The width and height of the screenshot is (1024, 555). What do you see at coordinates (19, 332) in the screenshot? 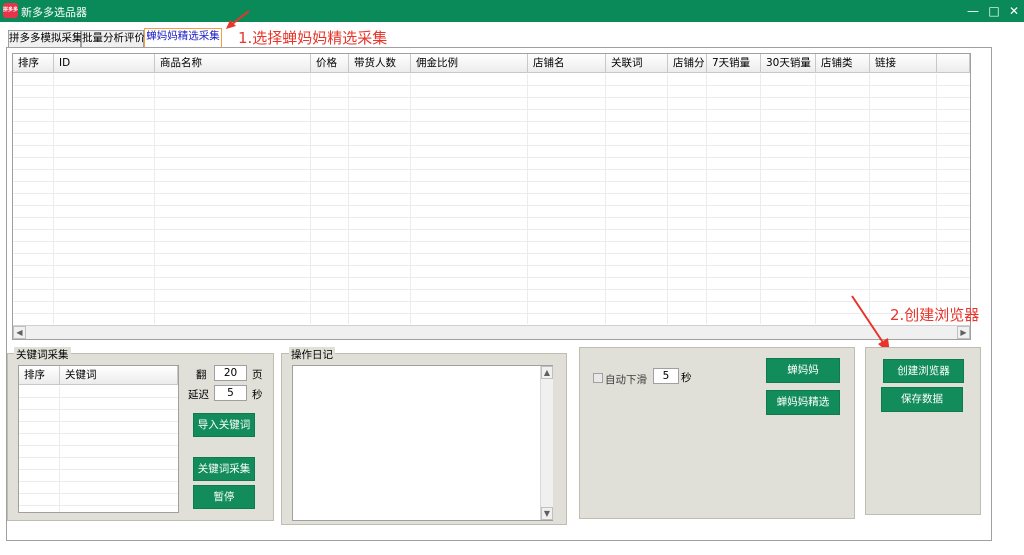
I see `scroll-left-icon: ◀` at bounding box center [19, 332].